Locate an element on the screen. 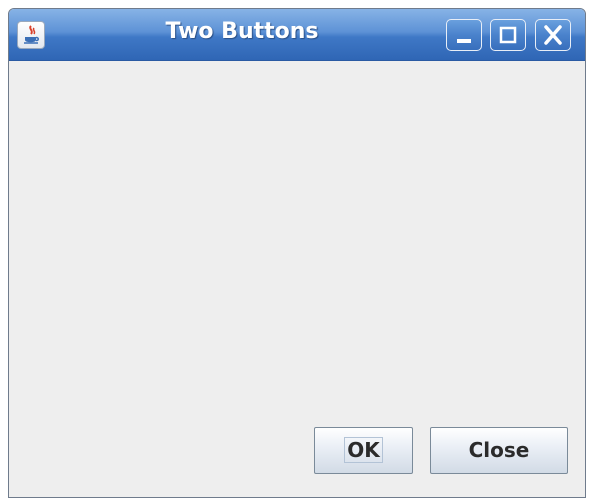  maximize-icon is located at coordinates (508, 35).